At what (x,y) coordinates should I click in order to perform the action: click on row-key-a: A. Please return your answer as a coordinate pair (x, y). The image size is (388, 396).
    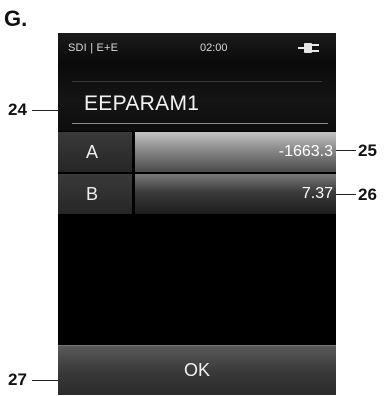
    Looking at the image, I should click on (96, 152).